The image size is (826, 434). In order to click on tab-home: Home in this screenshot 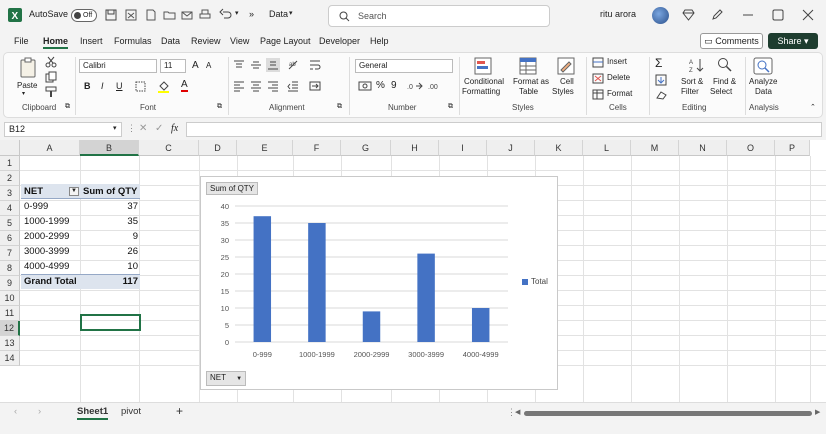, I will do `click(56, 42)`.